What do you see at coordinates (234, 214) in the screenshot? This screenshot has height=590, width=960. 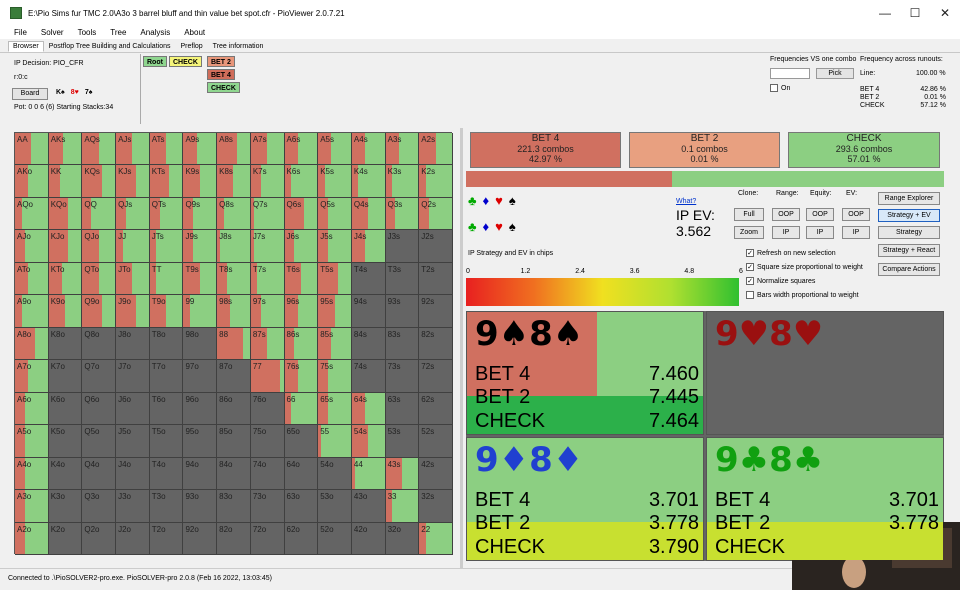 I see `matrix-cell: Q8s` at bounding box center [234, 214].